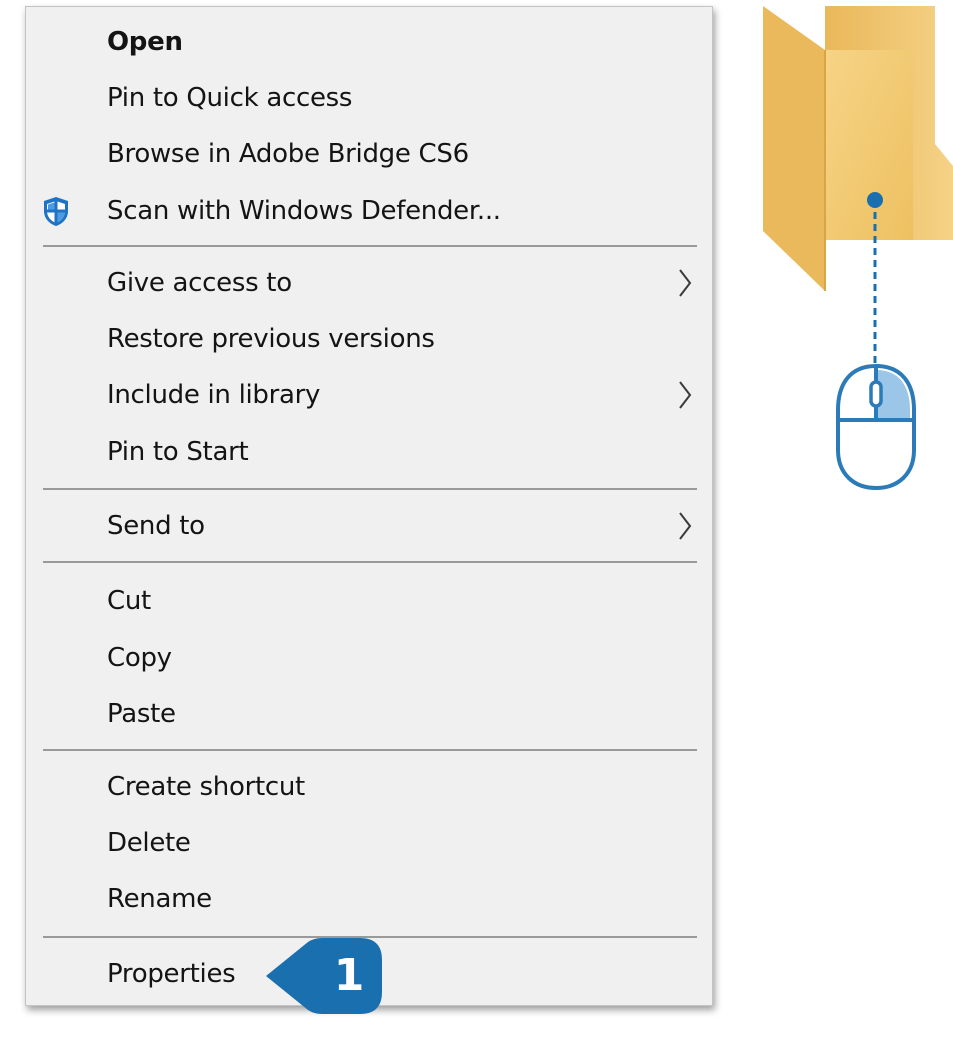 The image size is (953, 1040). I want to click on callout-number: 1, so click(349, 975).